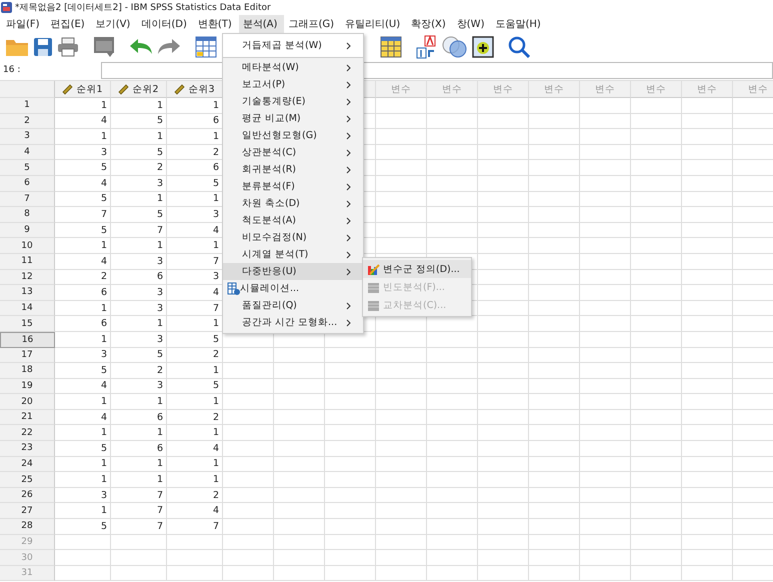  What do you see at coordinates (27, 230) in the screenshot?
I see `row-number: 9` at bounding box center [27, 230].